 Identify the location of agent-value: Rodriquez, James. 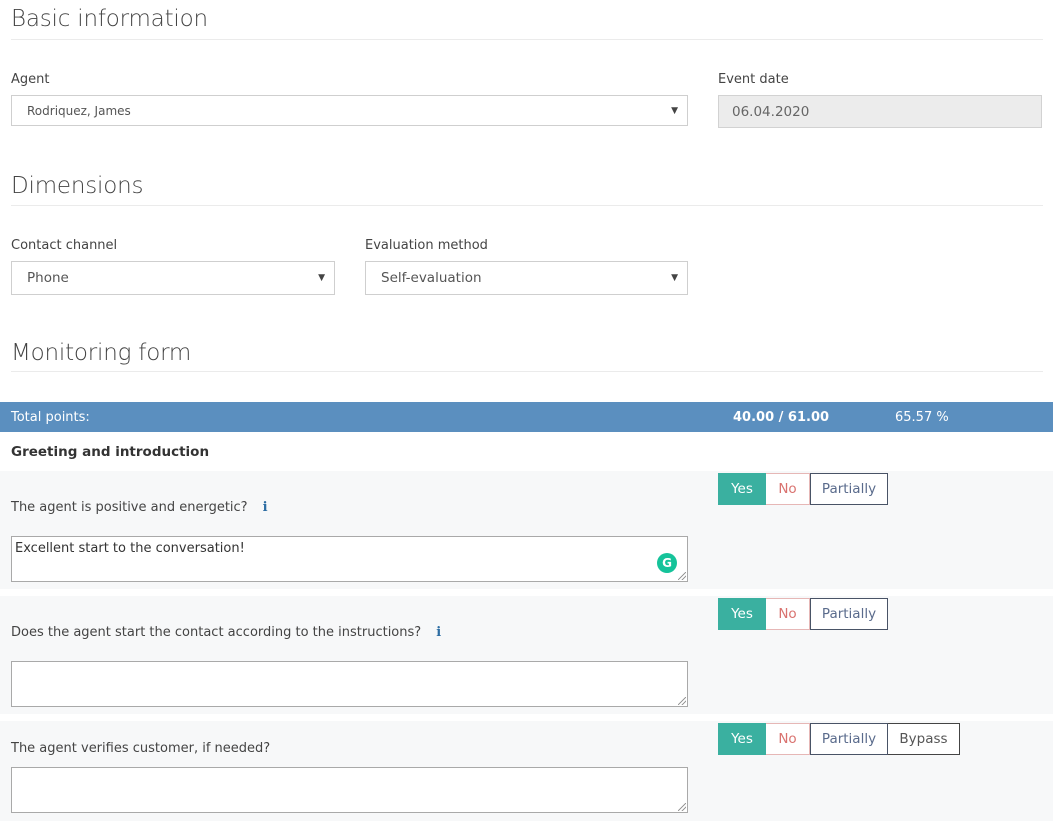
(79, 110).